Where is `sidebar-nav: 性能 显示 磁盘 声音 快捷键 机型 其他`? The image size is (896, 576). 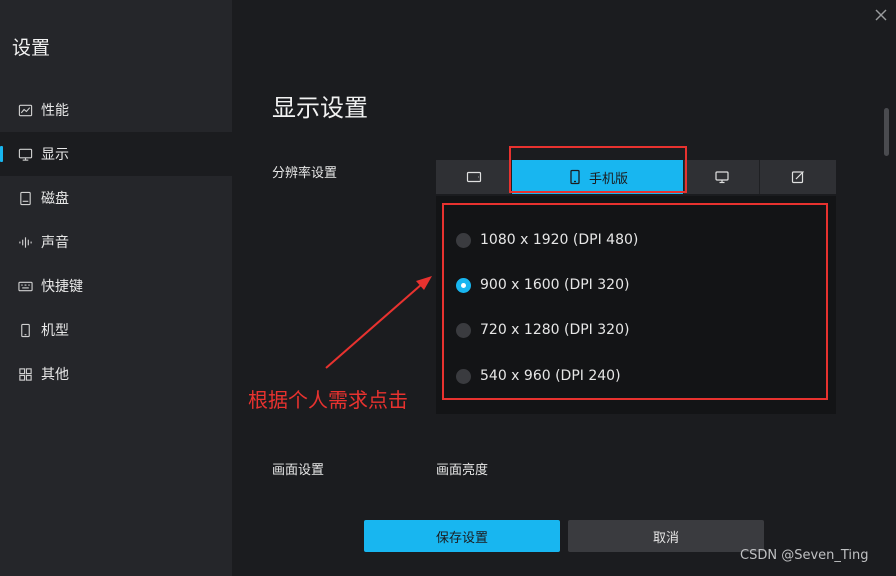
sidebar-nav: 性能 显示 磁盘 声音 快捷键 机型 其他 is located at coordinates (116, 242).